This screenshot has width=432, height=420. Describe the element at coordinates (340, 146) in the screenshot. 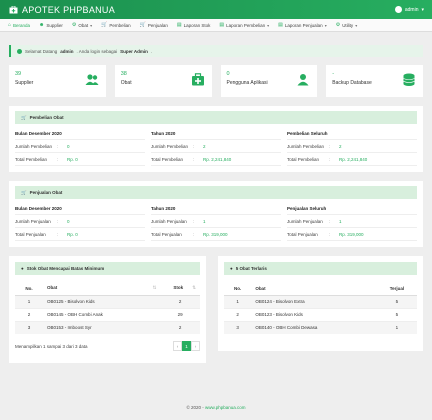

I see `row-value: 2` at that location.